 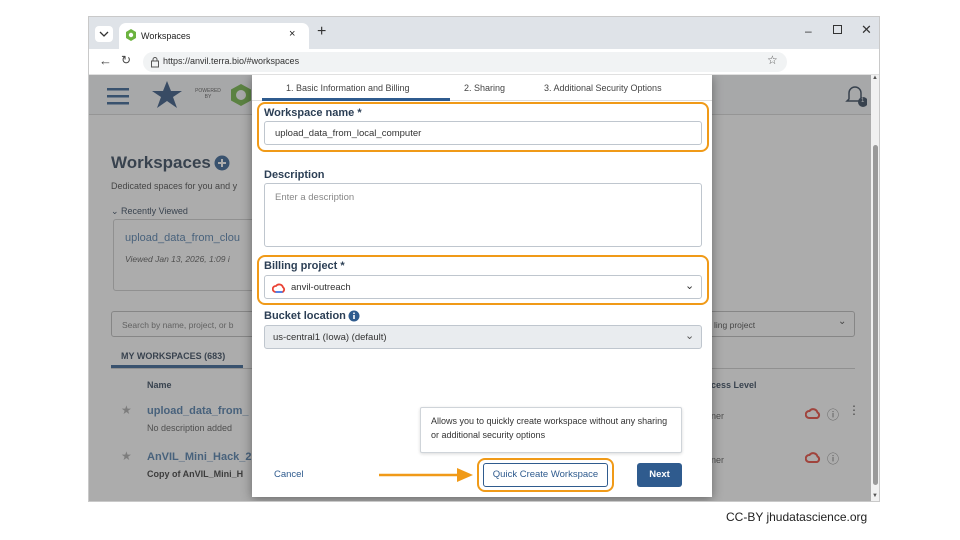 I want to click on bookmark-star-icon: ☆, so click(x=772, y=60).